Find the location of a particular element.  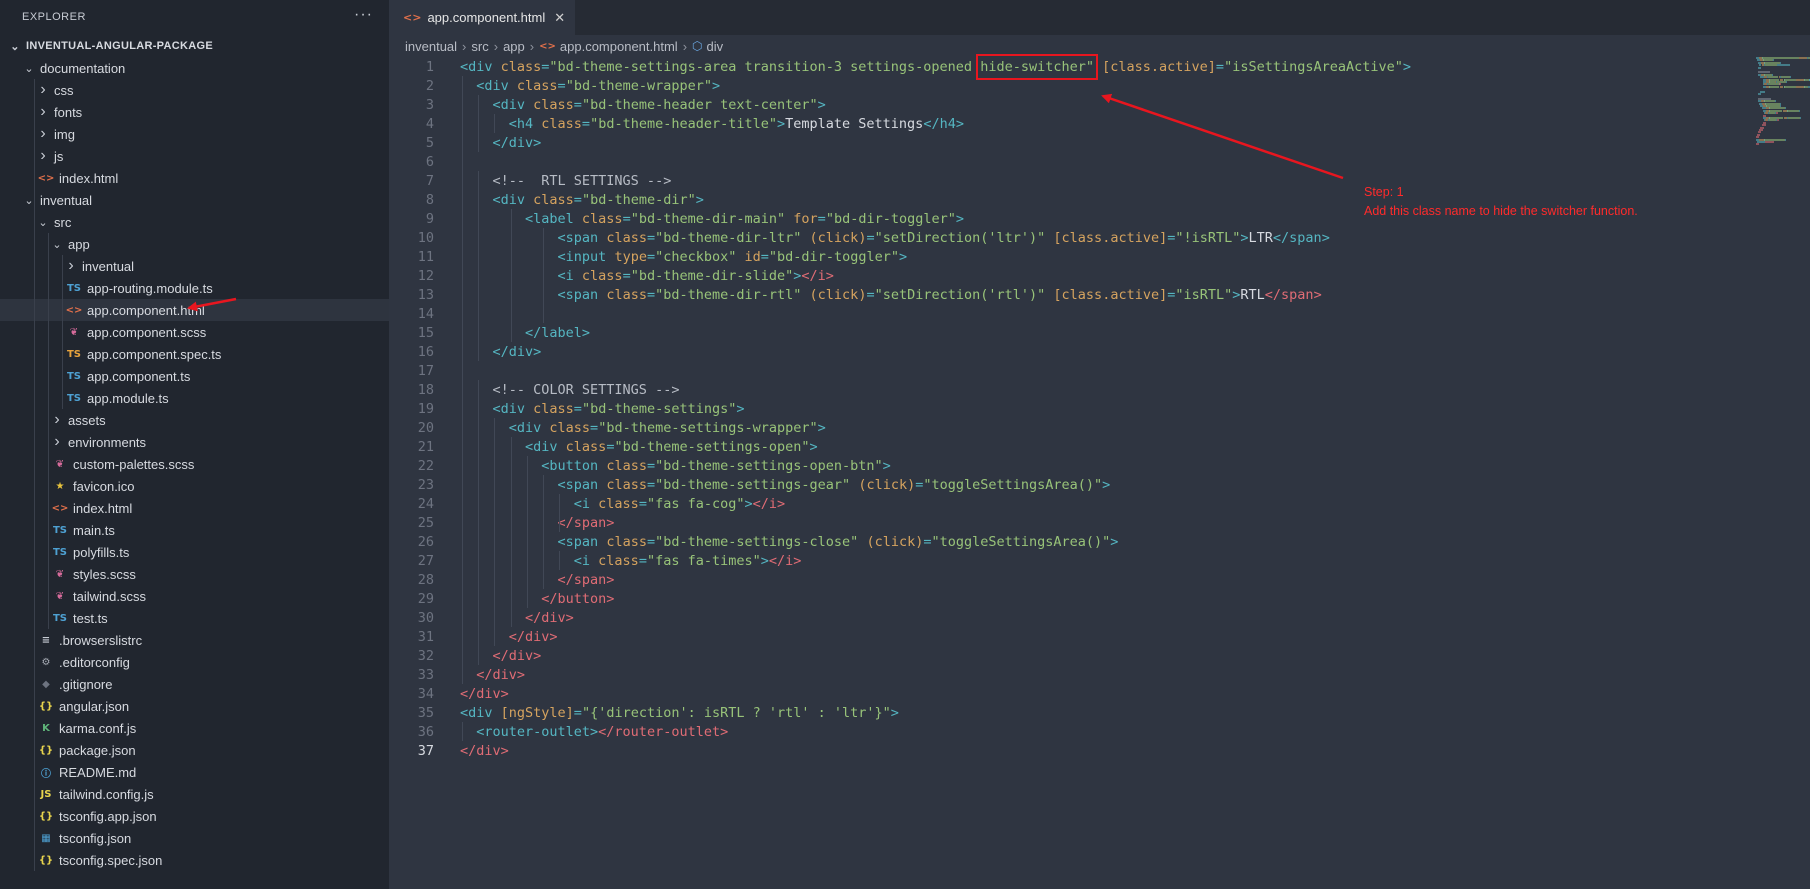

line-number: 6 is located at coordinates (429, 161).